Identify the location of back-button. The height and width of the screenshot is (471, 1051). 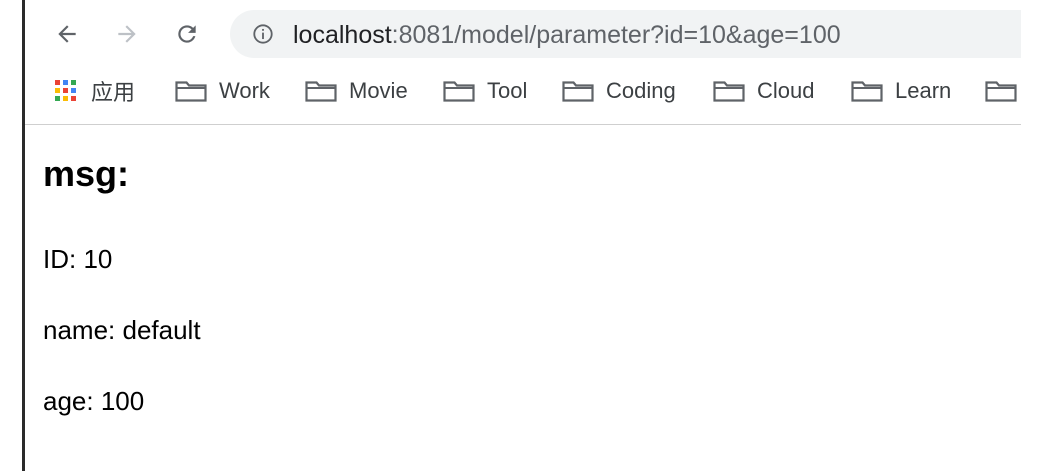
(67, 34).